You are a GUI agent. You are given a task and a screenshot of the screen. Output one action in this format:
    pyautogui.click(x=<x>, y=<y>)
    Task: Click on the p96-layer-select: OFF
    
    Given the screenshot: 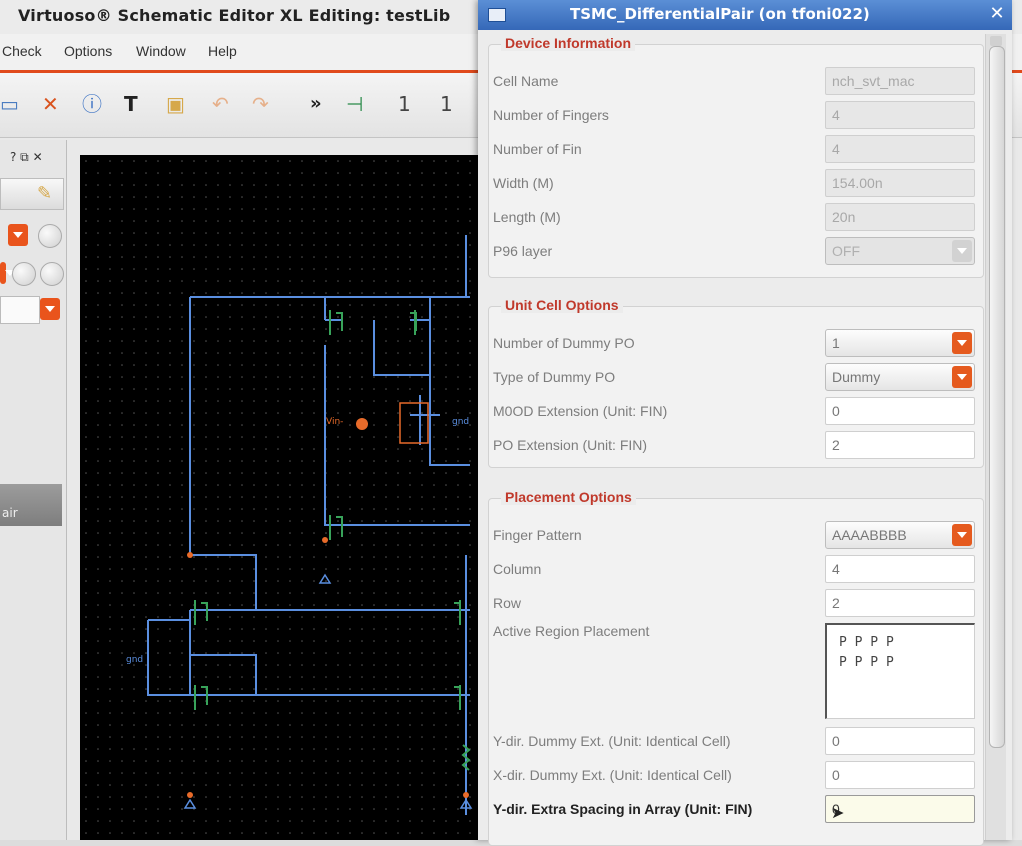 What is the action you would take?
    pyautogui.click(x=900, y=251)
    